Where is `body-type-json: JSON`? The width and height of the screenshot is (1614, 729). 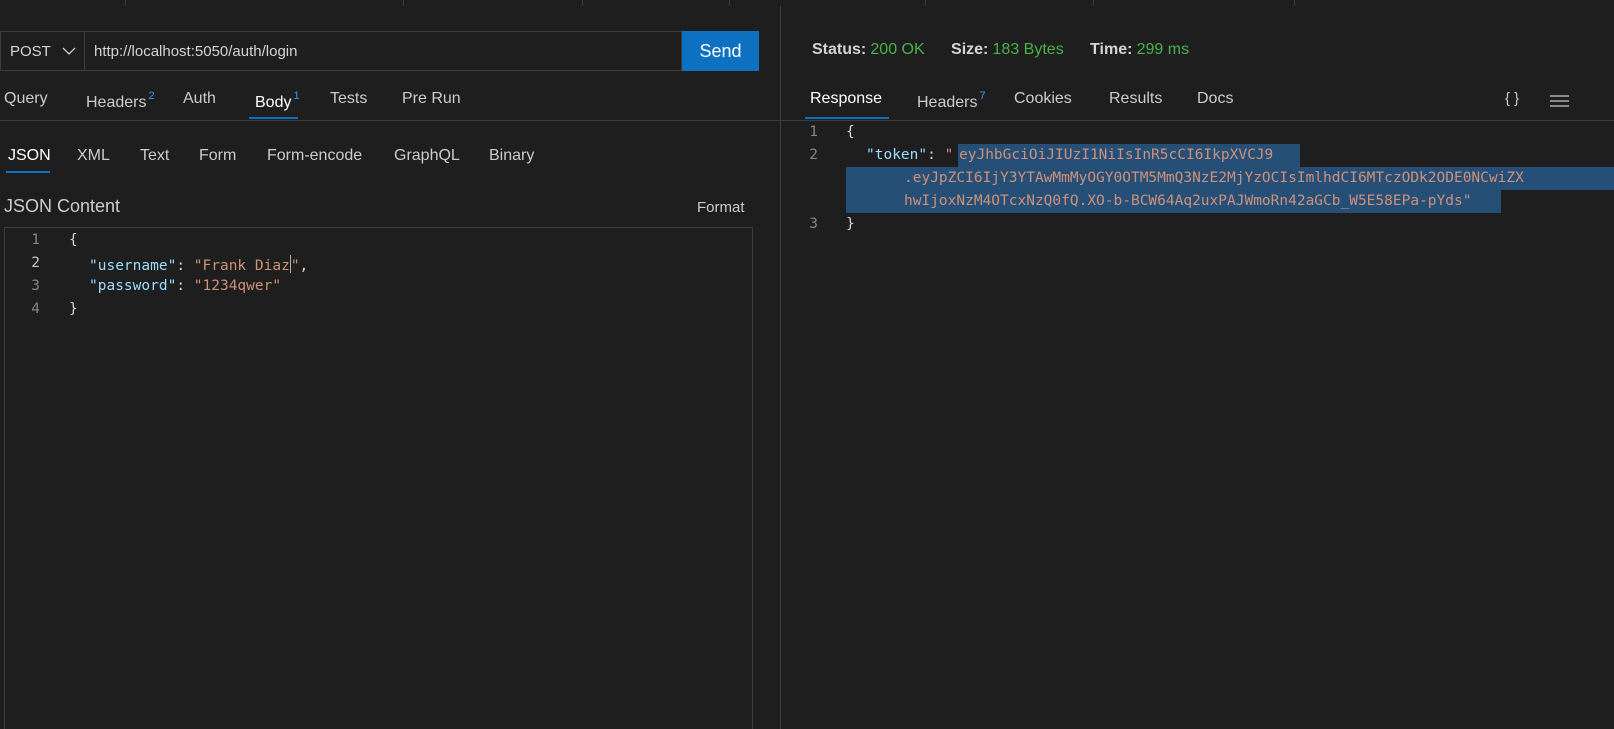
body-type-json: JSON is located at coordinates (29, 156).